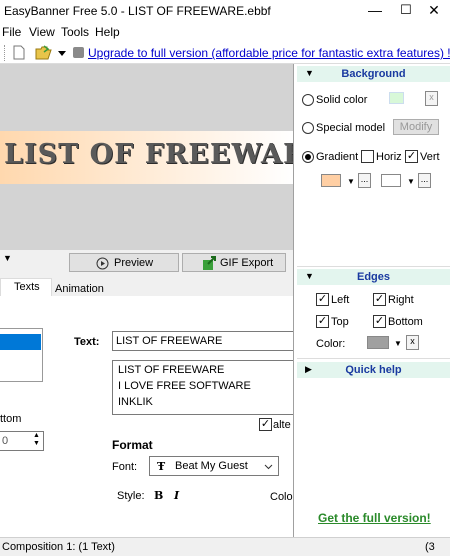  Describe the element at coordinates (148, 154) in the screenshot. I see `banner-text: LIST OF FREEWARE` at that location.